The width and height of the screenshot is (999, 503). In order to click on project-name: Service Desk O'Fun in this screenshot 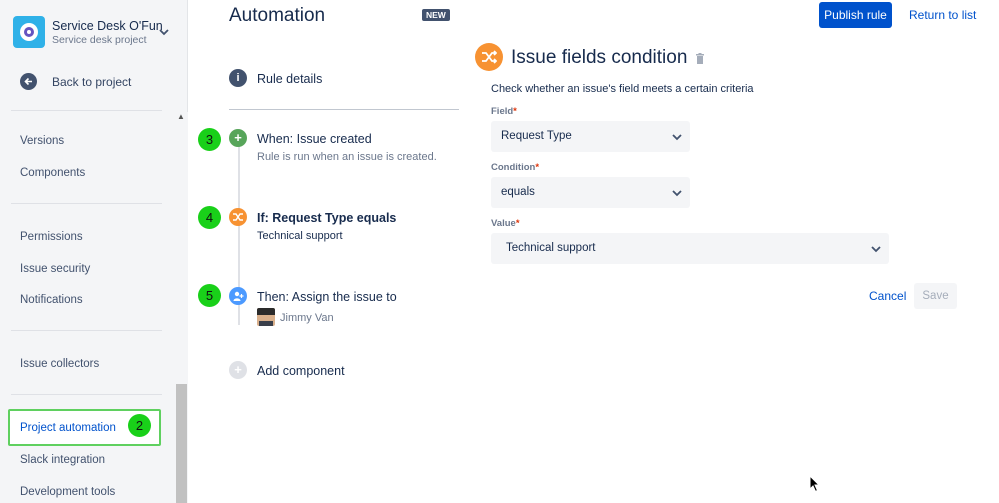, I will do `click(107, 26)`.